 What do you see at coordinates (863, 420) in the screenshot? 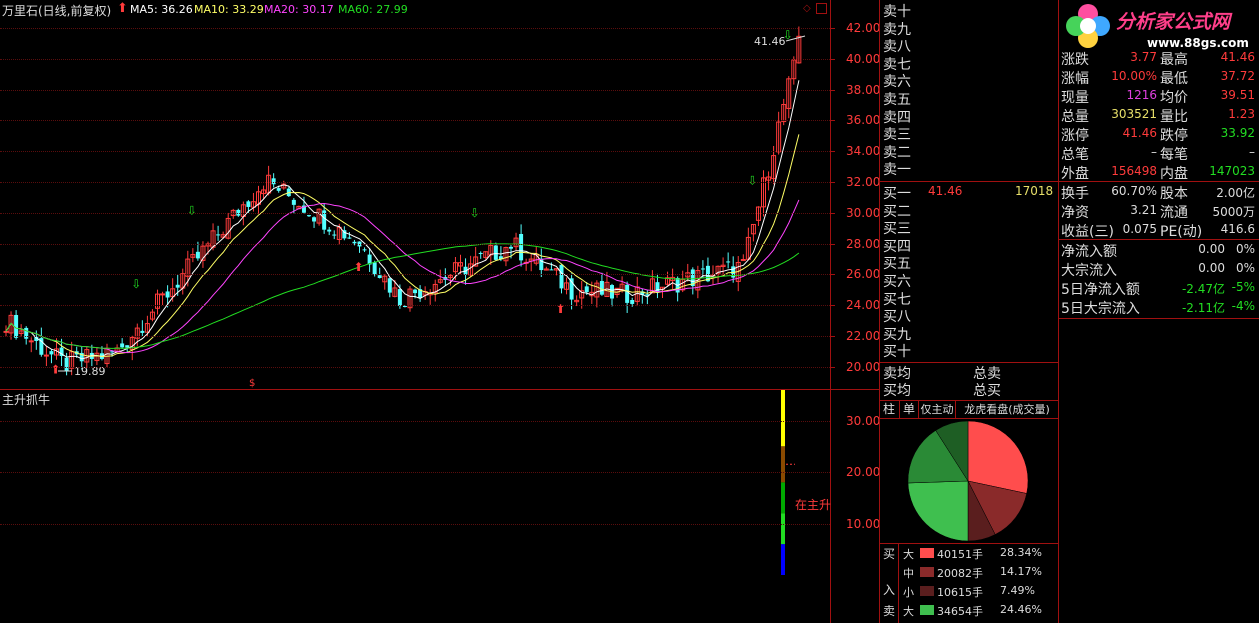
I see `sub-tick-label: 30.00` at bounding box center [863, 420].